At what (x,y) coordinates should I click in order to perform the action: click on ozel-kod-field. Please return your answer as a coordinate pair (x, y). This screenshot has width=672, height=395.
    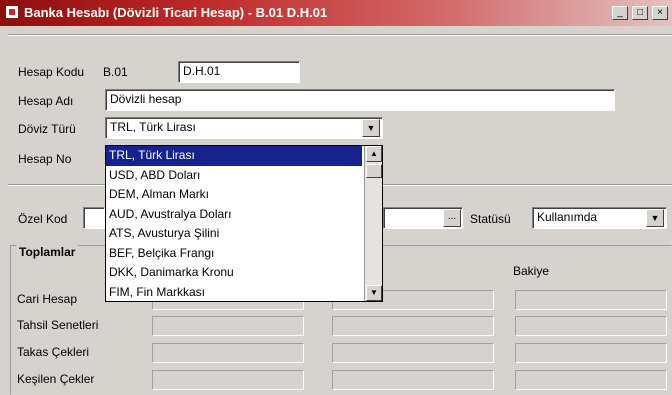
    Looking at the image, I should click on (94, 218).